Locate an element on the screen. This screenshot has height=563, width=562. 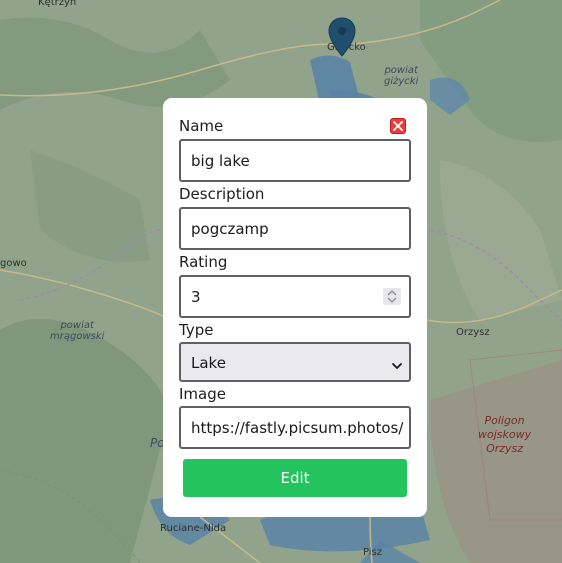
place-label-pisz: Pisz is located at coordinates (373, 552).